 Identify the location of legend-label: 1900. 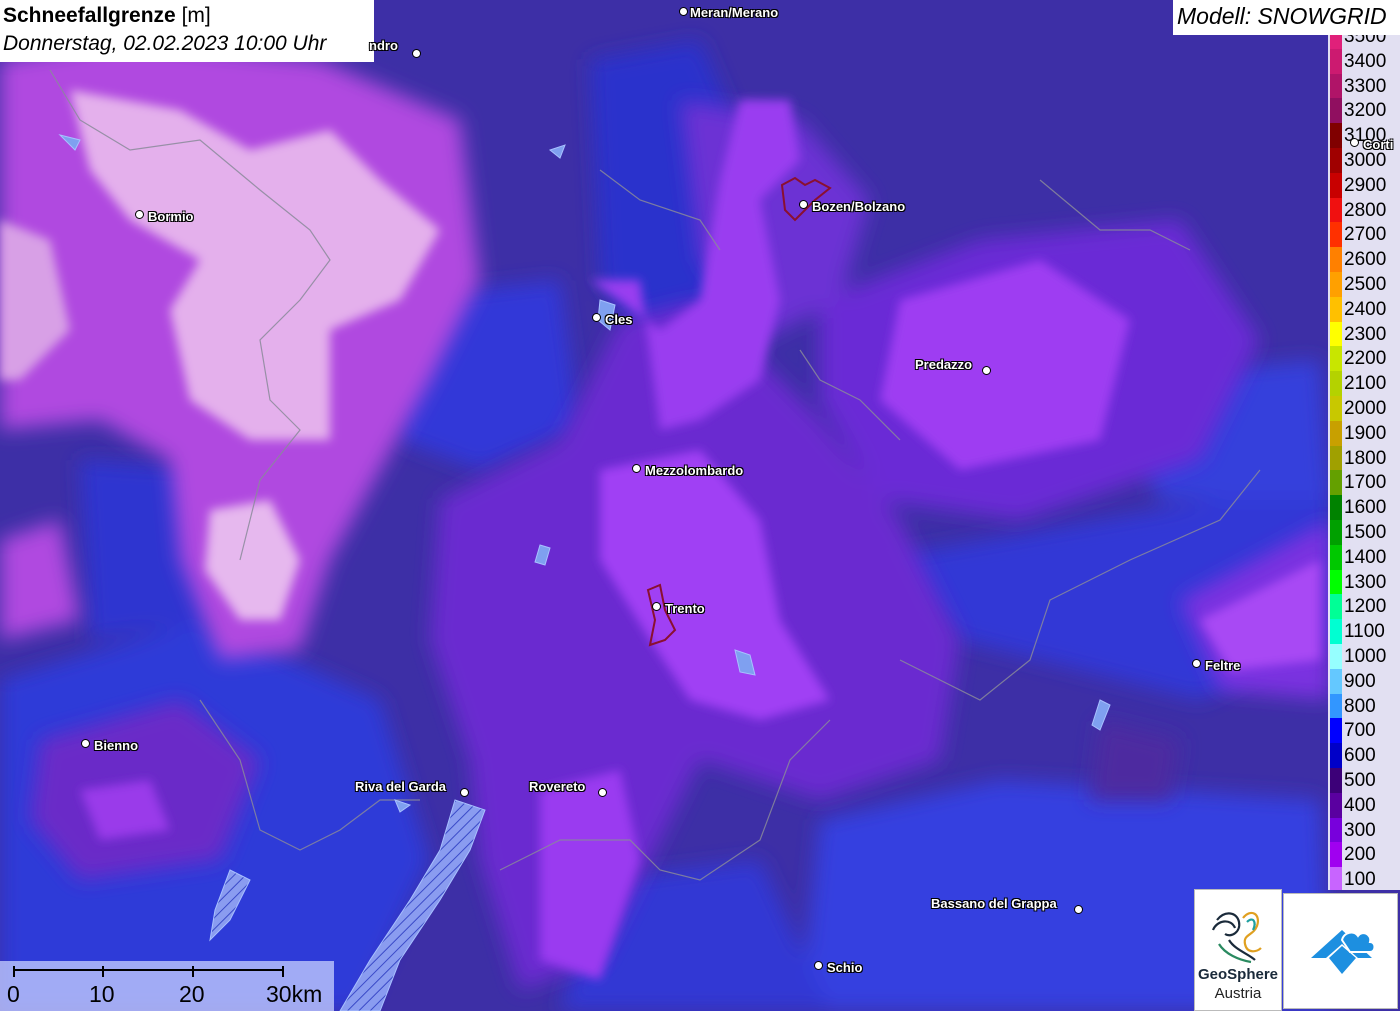
(1365, 433).